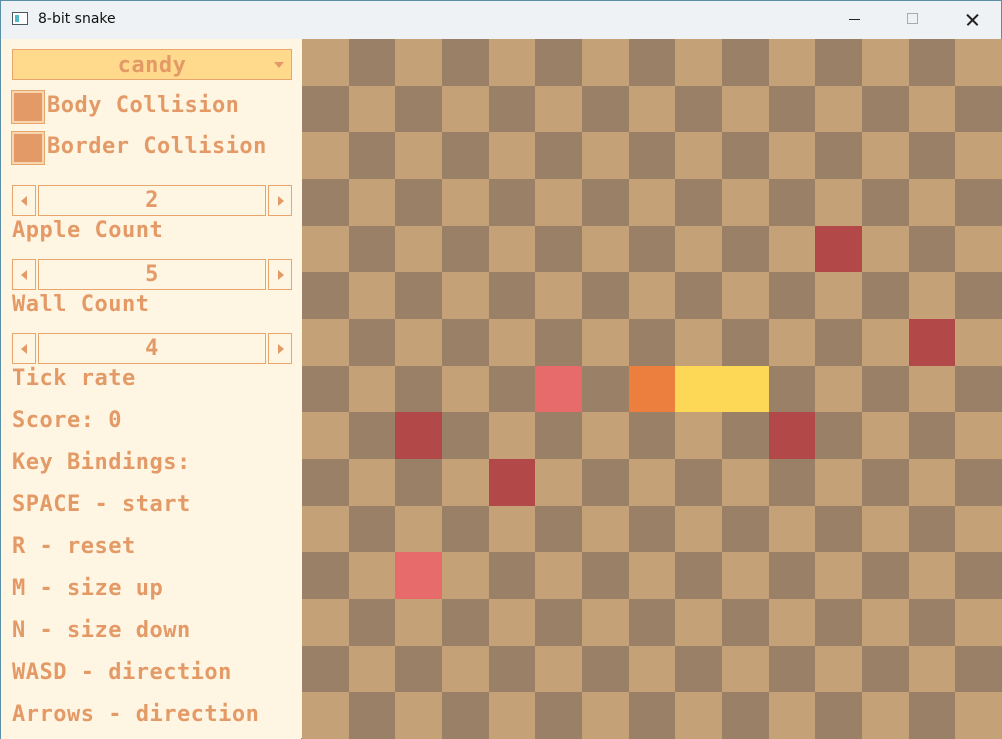 The image size is (1002, 739). I want to click on key-binding-item: R - reset, so click(74, 546).